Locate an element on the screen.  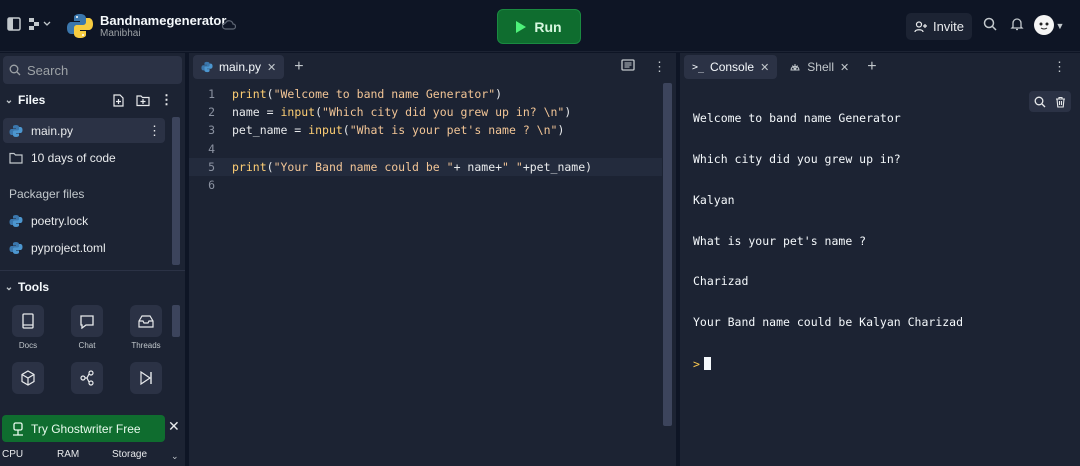
file-item-poetry-lock: poetry.lock is located at coordinates (84, 220).